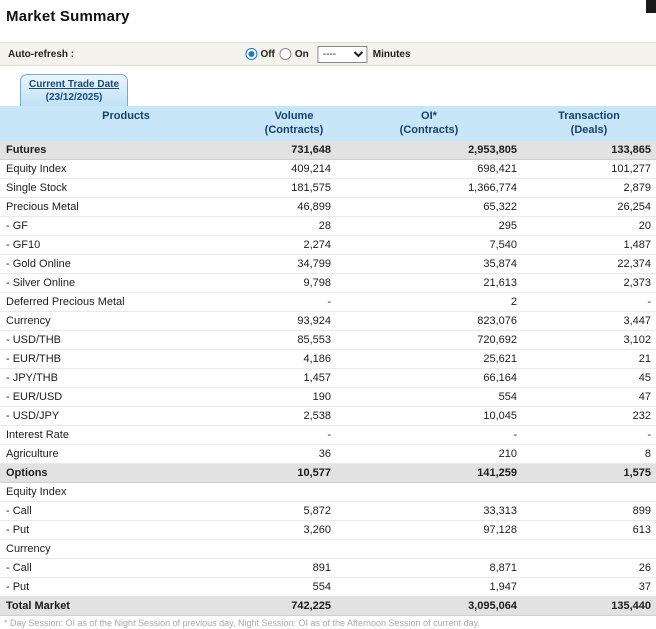 This screenshot has height=629, width=656. Describe the element at coordinates (328, 530) in the screenshot. I see `table-row: - Put 3,260 97,128 613` at that location.